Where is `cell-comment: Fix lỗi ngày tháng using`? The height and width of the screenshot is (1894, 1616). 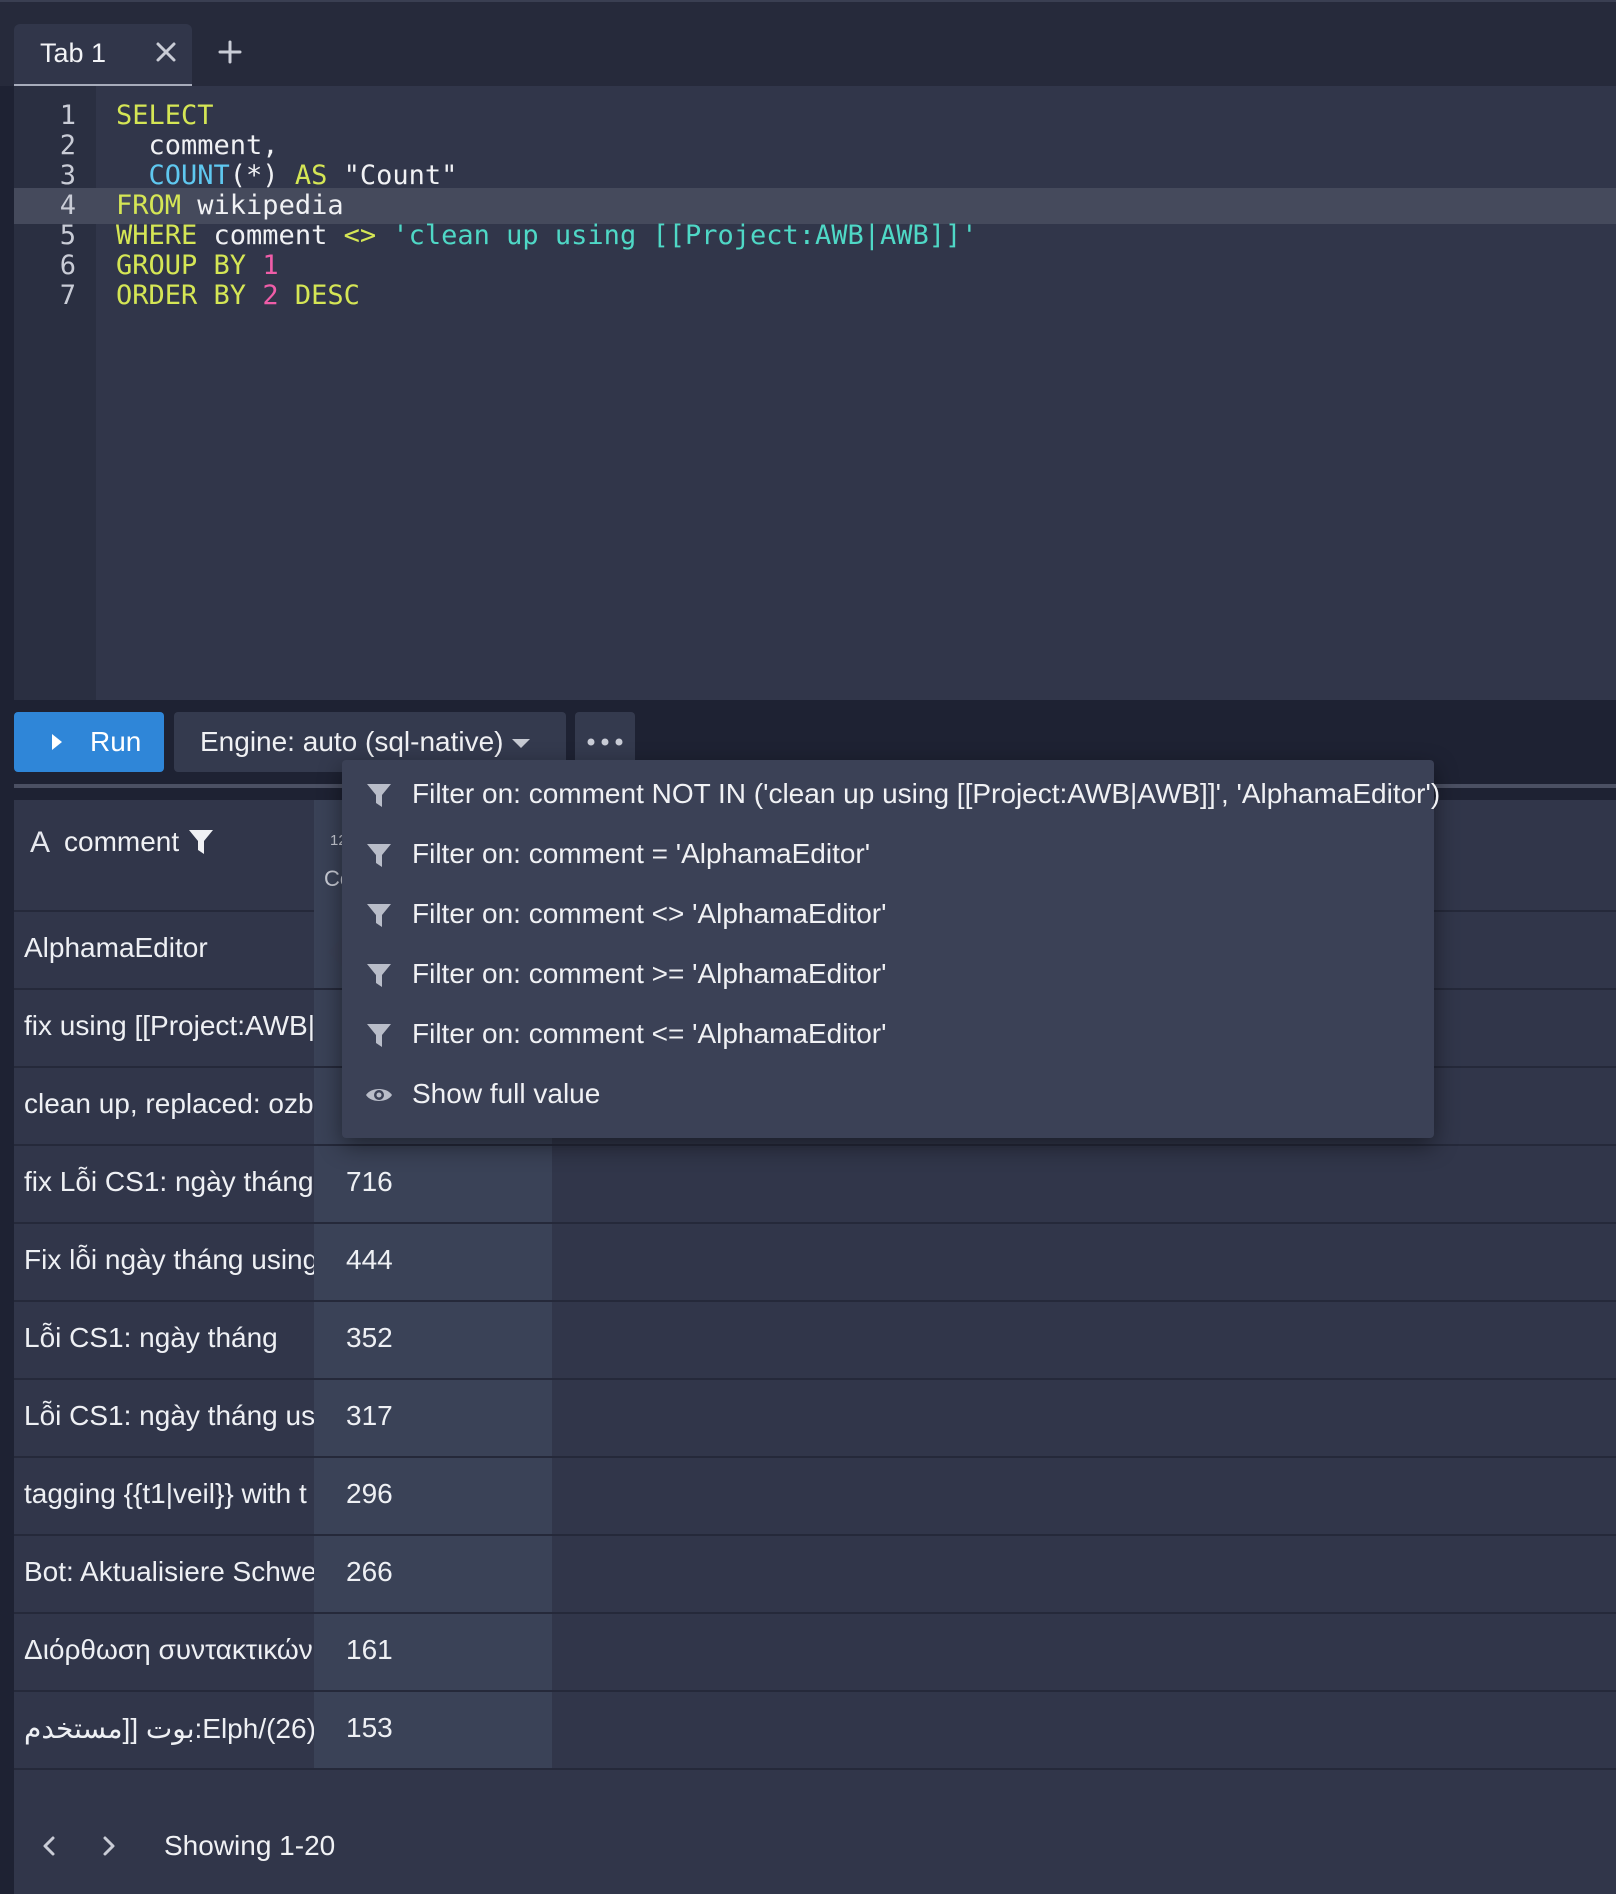 cell-comment: Fix lỗi ngày tháng using is located at coordinates (164, 1262).